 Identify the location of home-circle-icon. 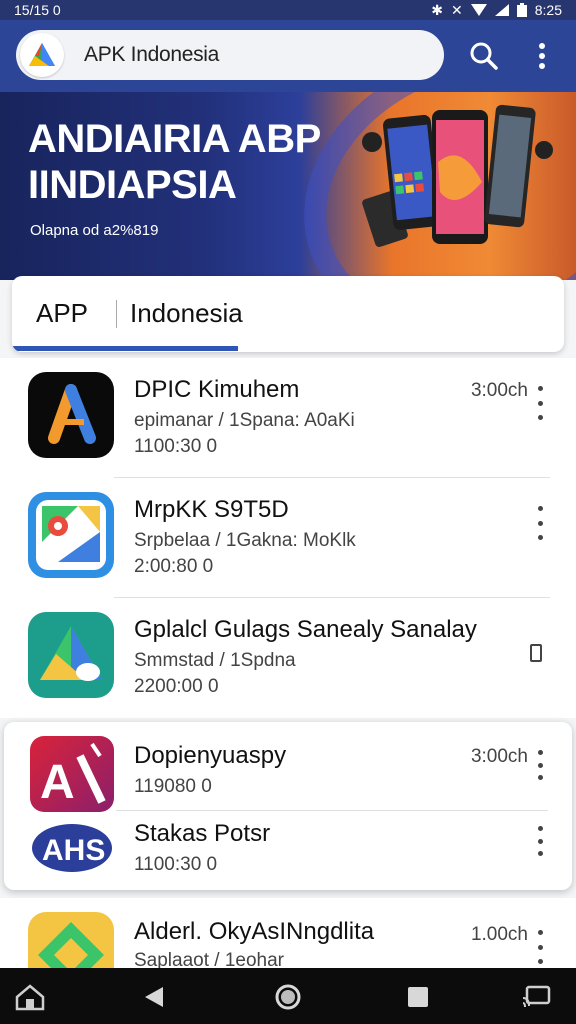
(288, 997).